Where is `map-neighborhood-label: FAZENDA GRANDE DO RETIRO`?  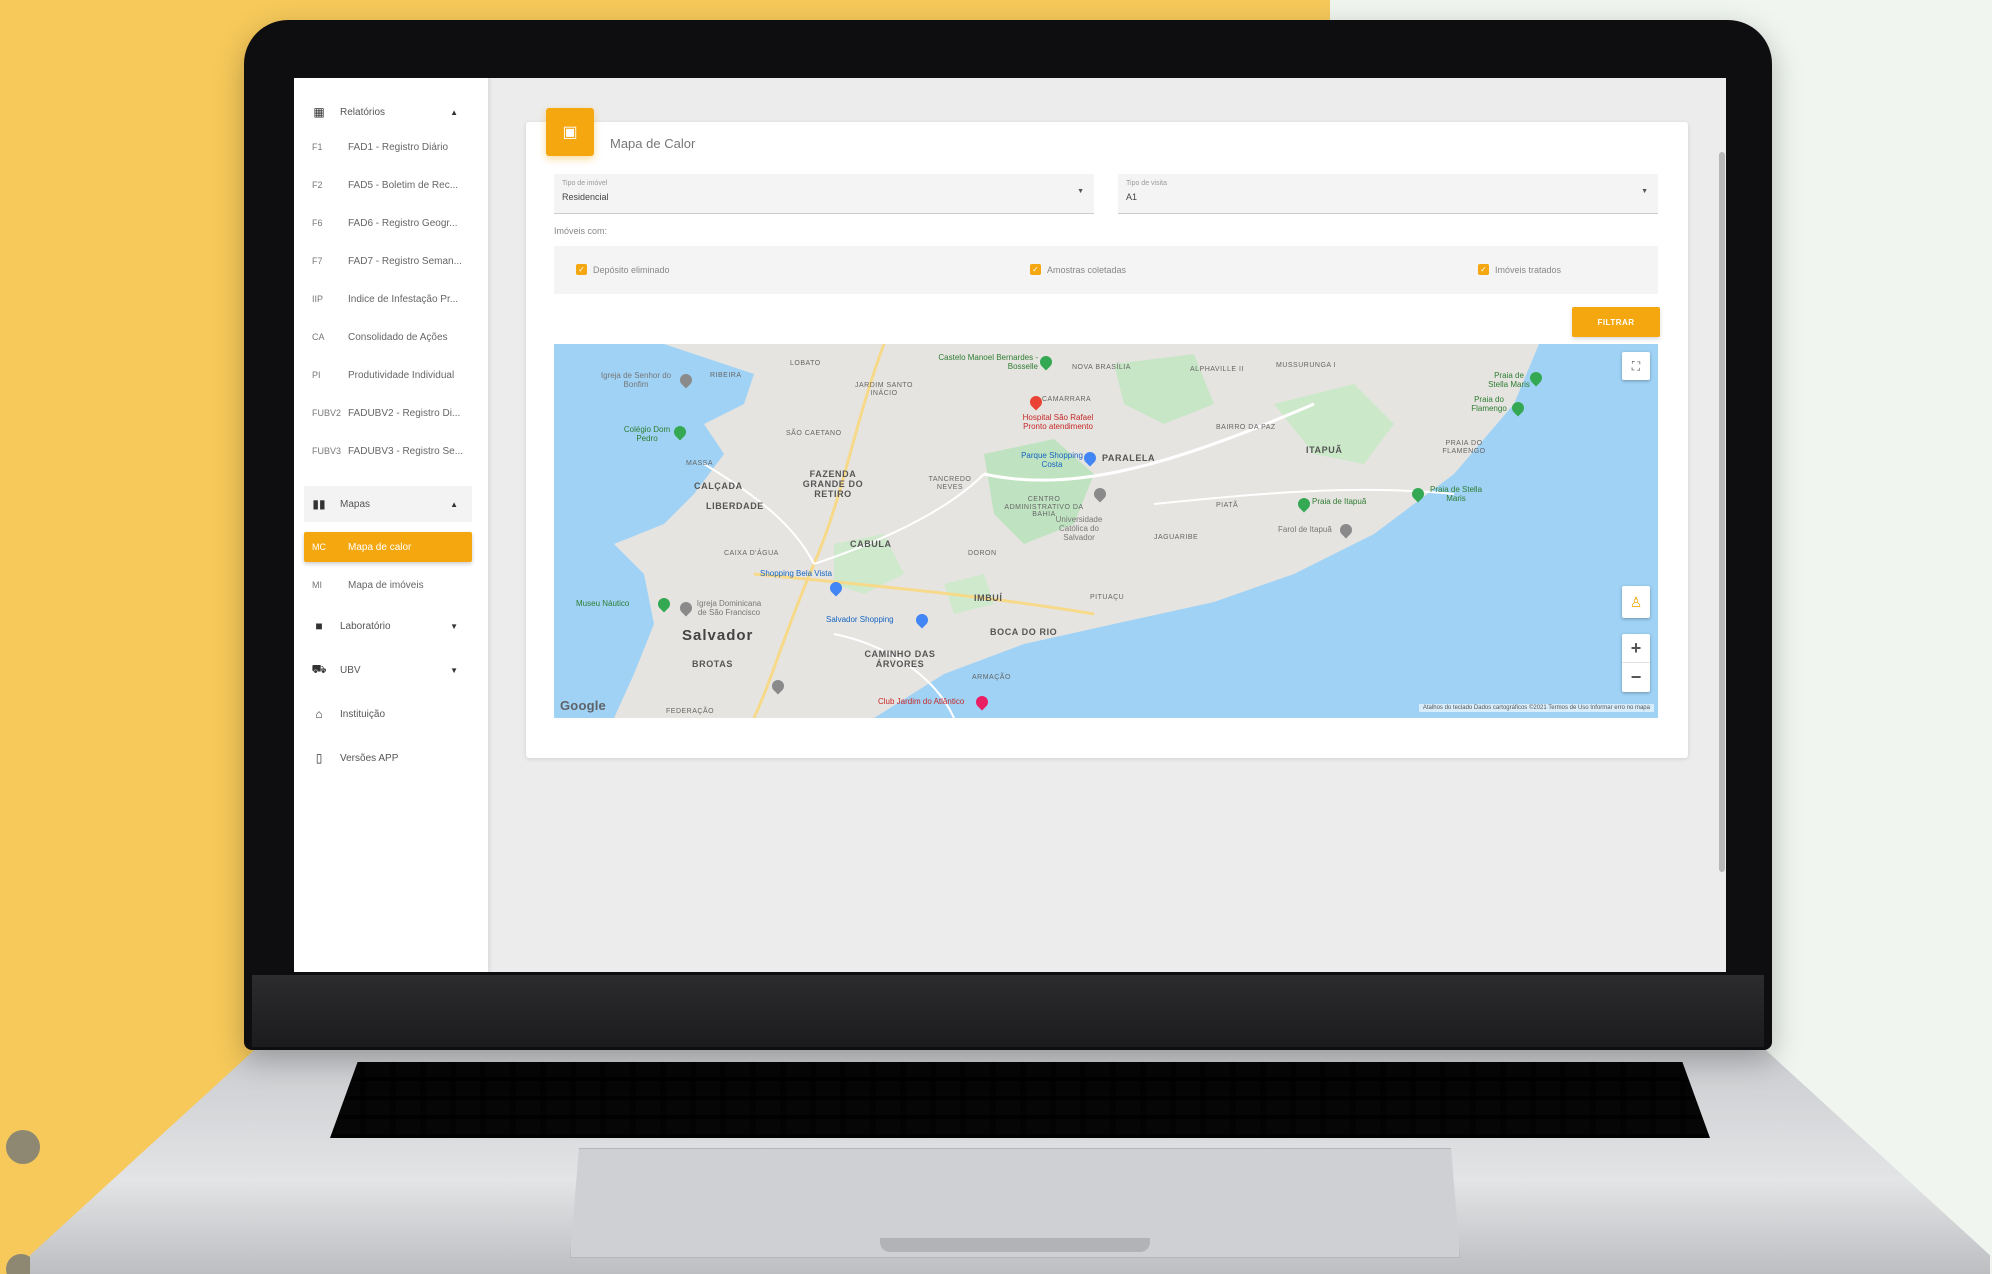 map-neighborhood-label: FAZENDA GRANDE DO RETIRO is located at coordinates (833, 484).